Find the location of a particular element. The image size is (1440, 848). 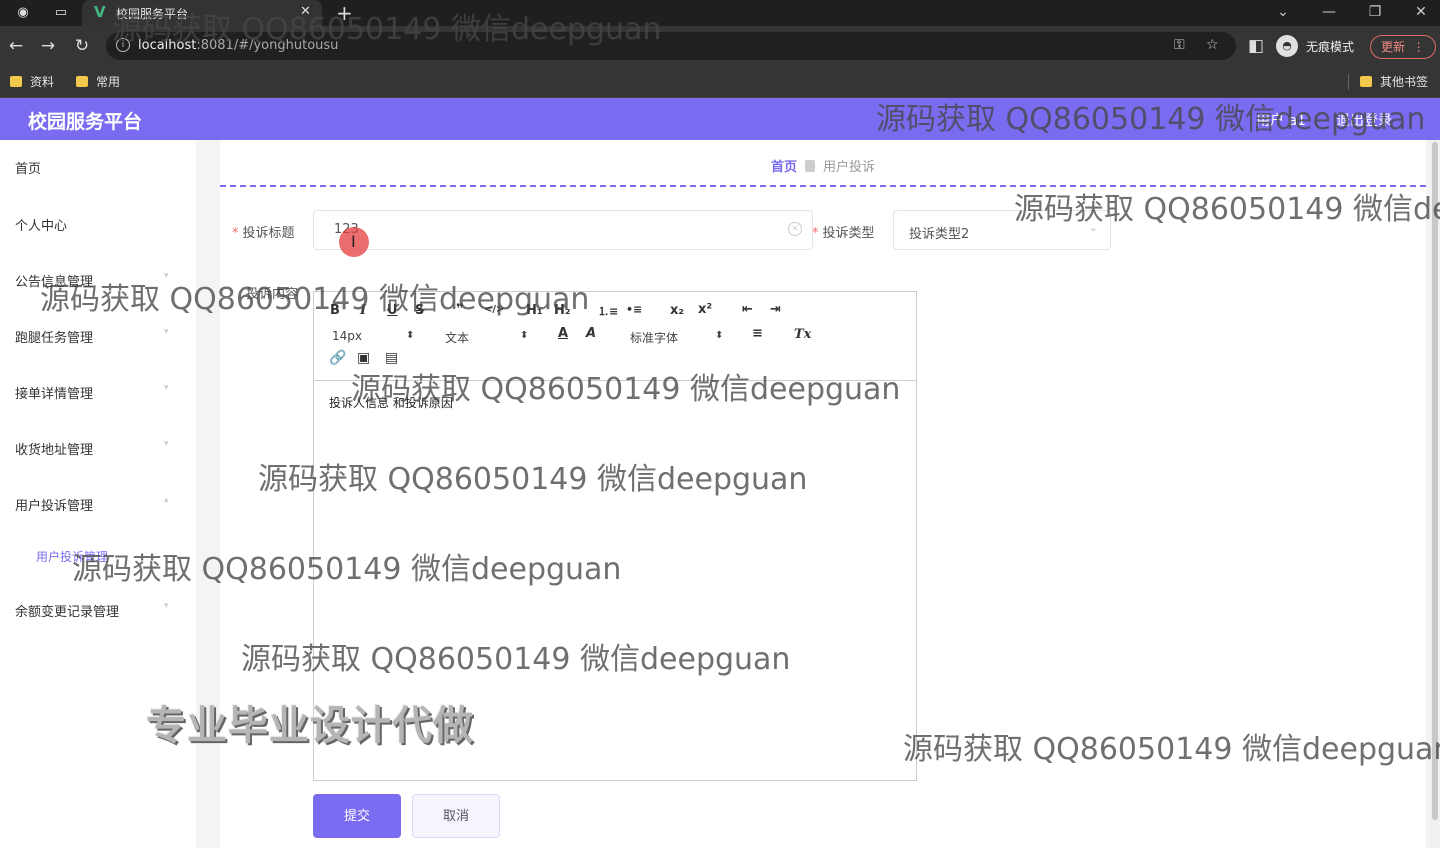

back-icon: ← is located at coordinates (16, 46).